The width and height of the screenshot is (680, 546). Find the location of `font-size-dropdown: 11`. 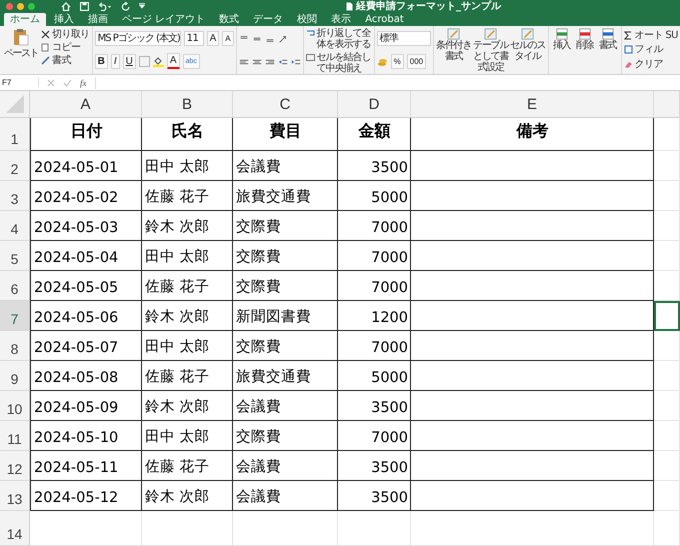

font-size-dropdown: 11 is located at coordinates (194, 38).